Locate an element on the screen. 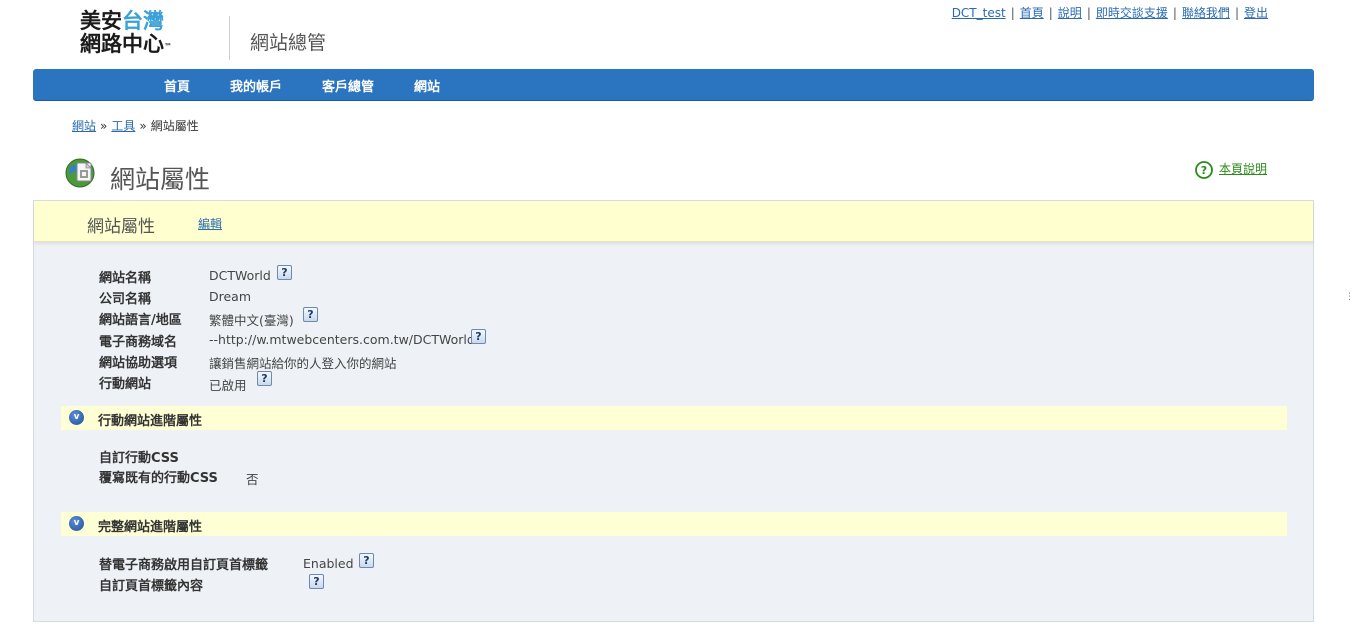 This screenshot has width=1355, height=634. site-properties-icon is located at coordinates (80, 173).